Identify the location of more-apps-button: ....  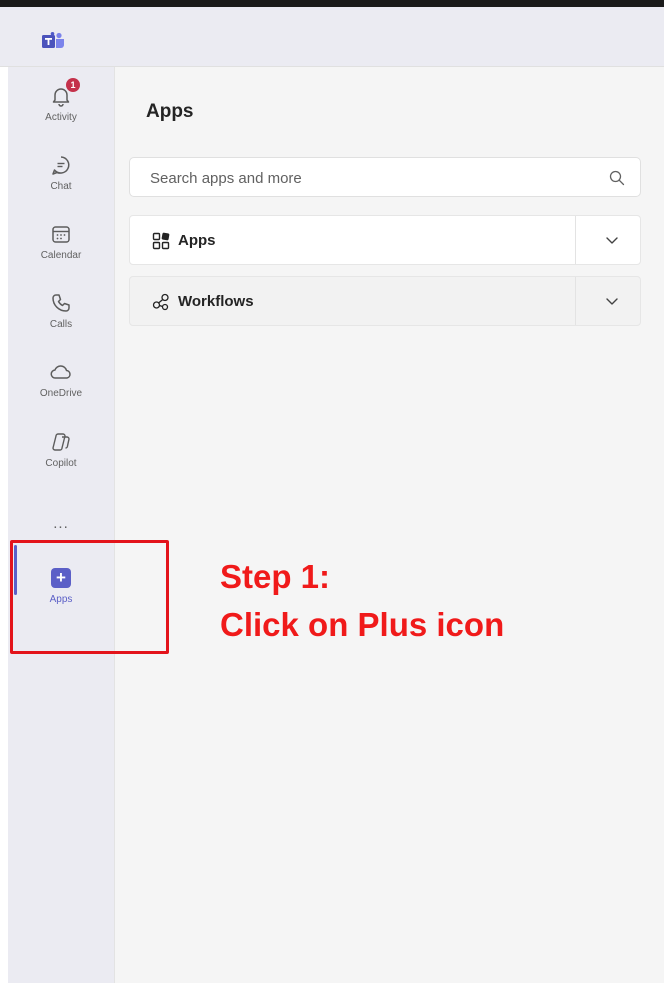
(61, 523).